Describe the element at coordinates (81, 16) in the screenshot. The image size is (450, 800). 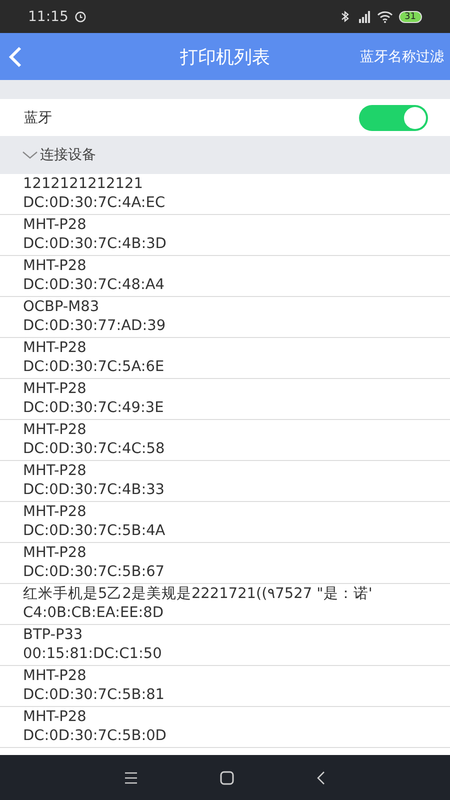
I see `alarm-clock-icon` at that location.